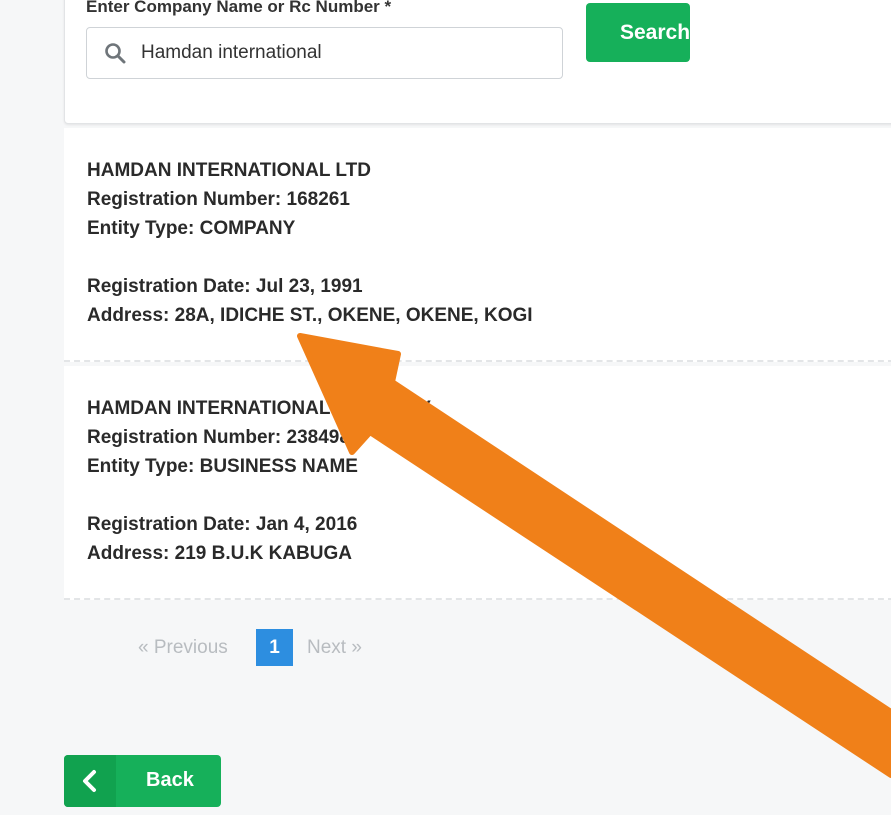  Describe the element at coordinates (183, 648) in the screenshot. I see `pagination-previous: « Previous` at that location.